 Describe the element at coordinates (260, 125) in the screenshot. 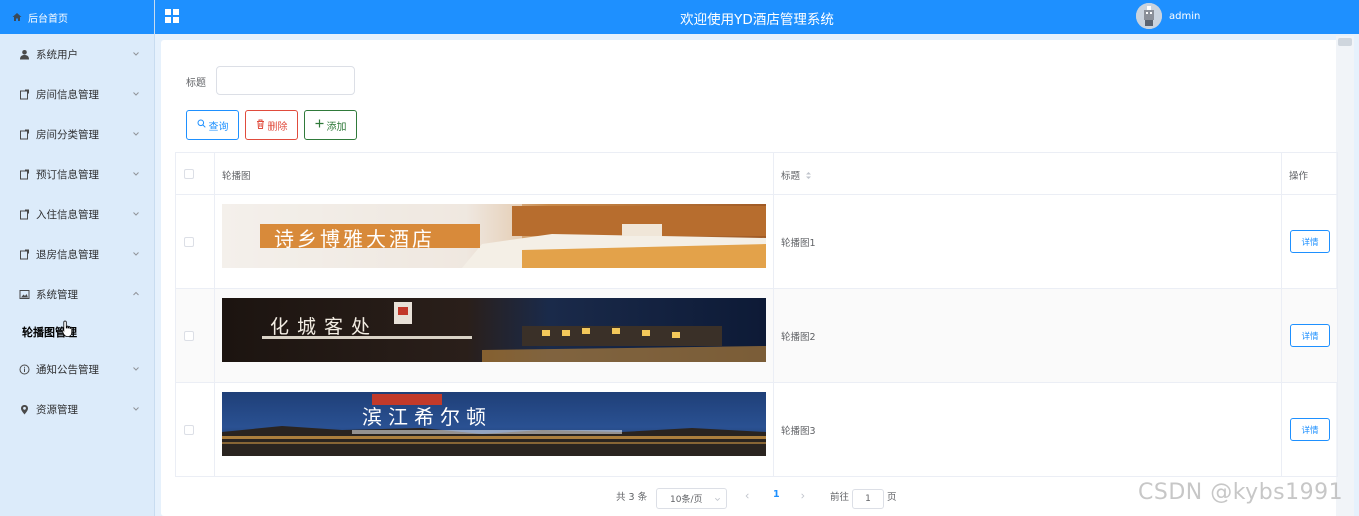

I see `trash-icon` at that location.